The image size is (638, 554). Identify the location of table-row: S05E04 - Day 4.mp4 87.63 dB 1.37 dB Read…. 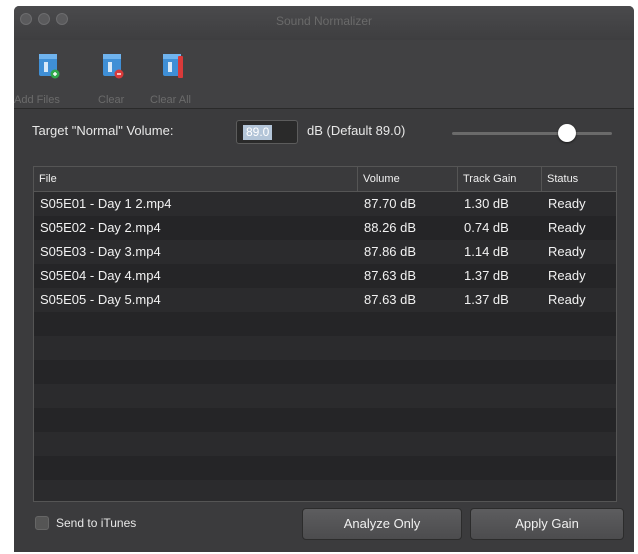
(325, 276).